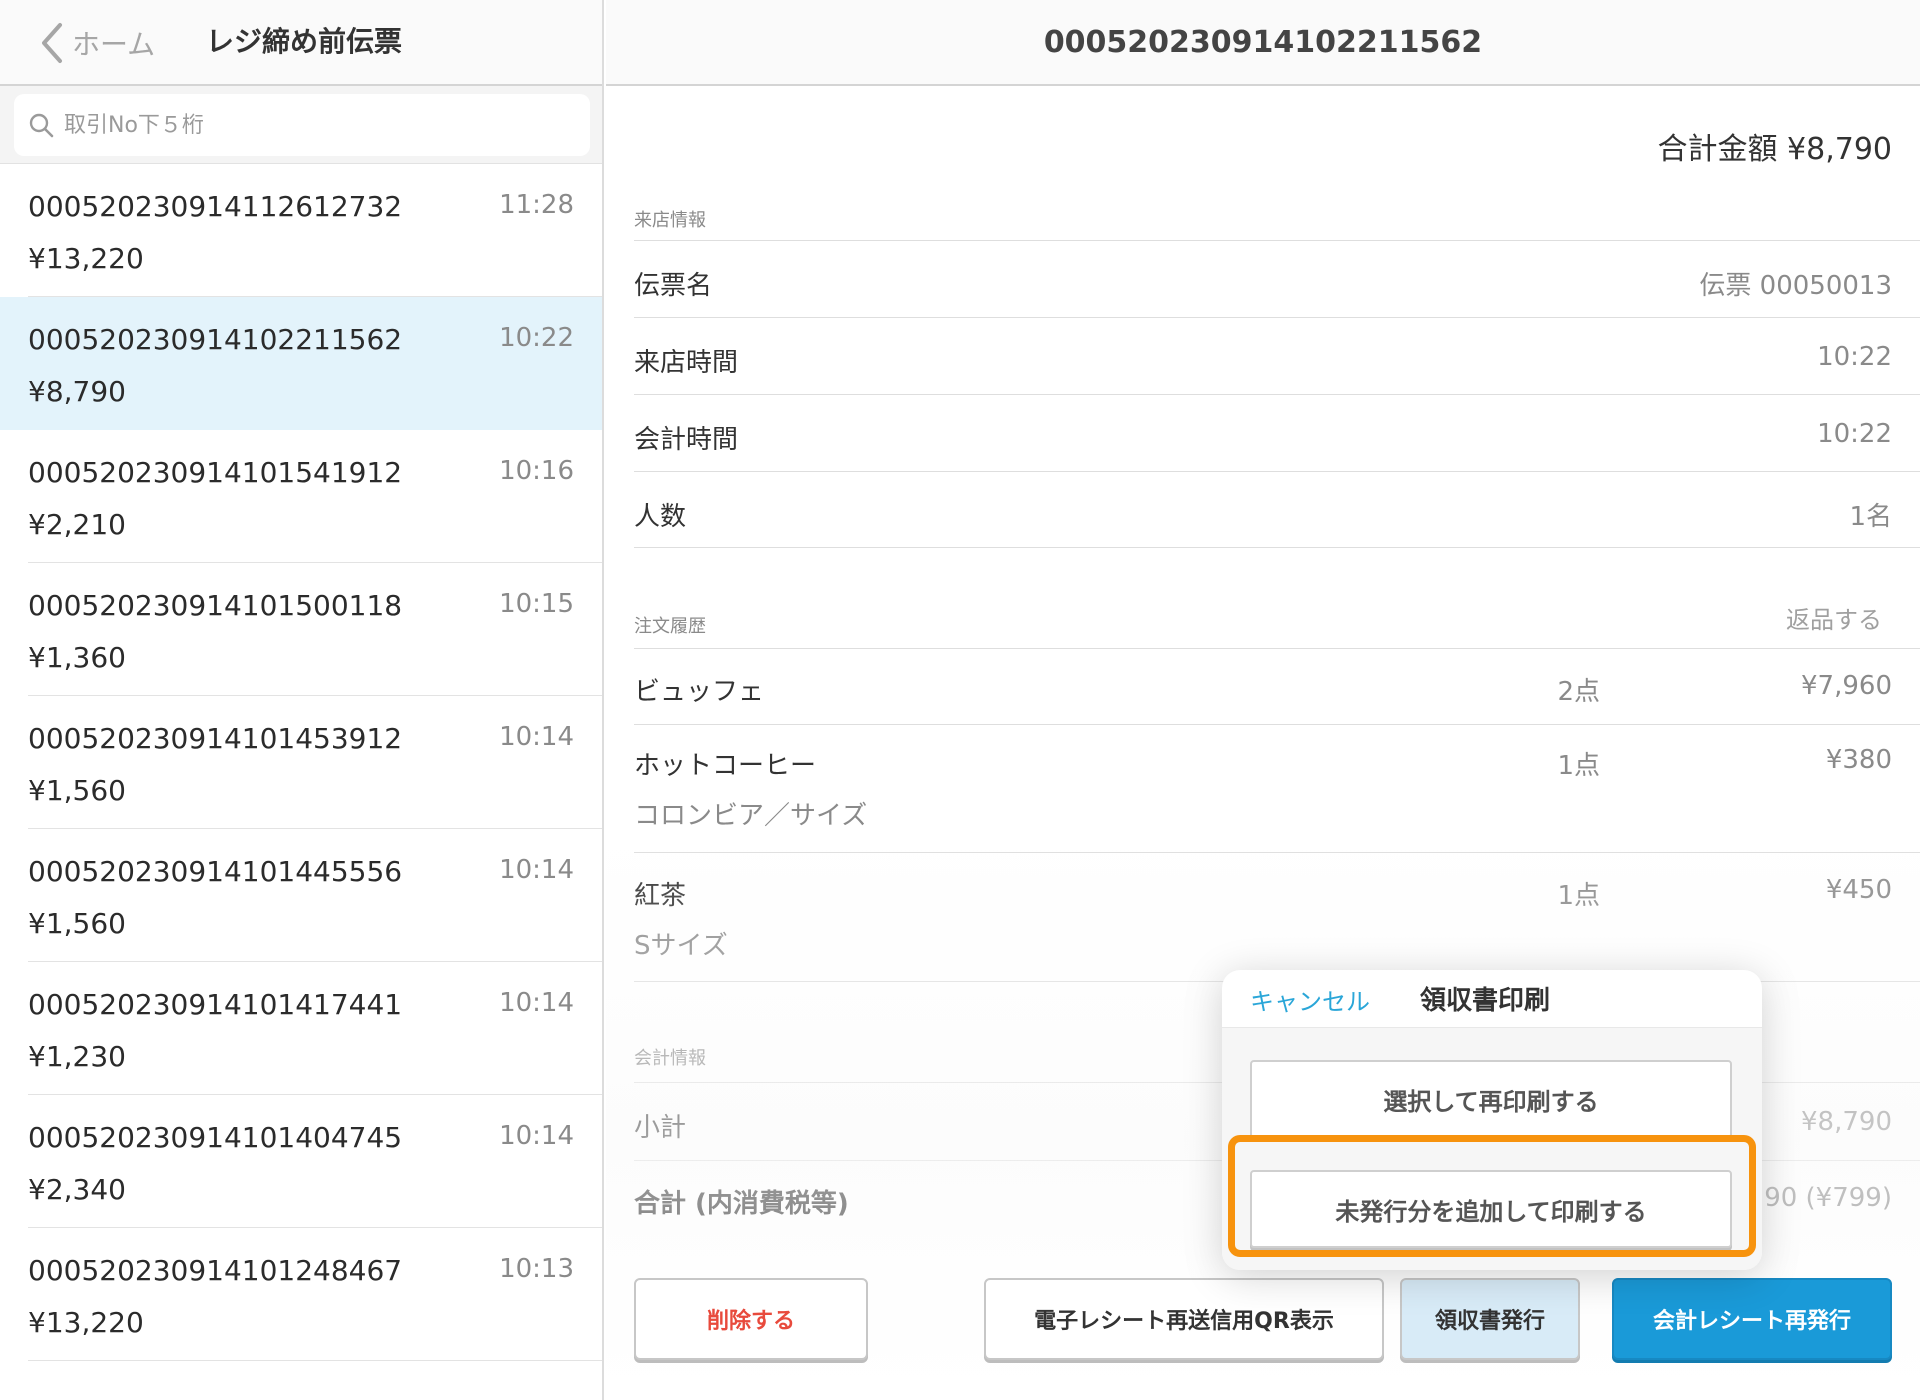 Image resolution: width=1920 pixels, height=1400 pixels. Describe the element at coordinates (536, 604) in the screenshot. I see `transaction-time: 10:15` at that location.